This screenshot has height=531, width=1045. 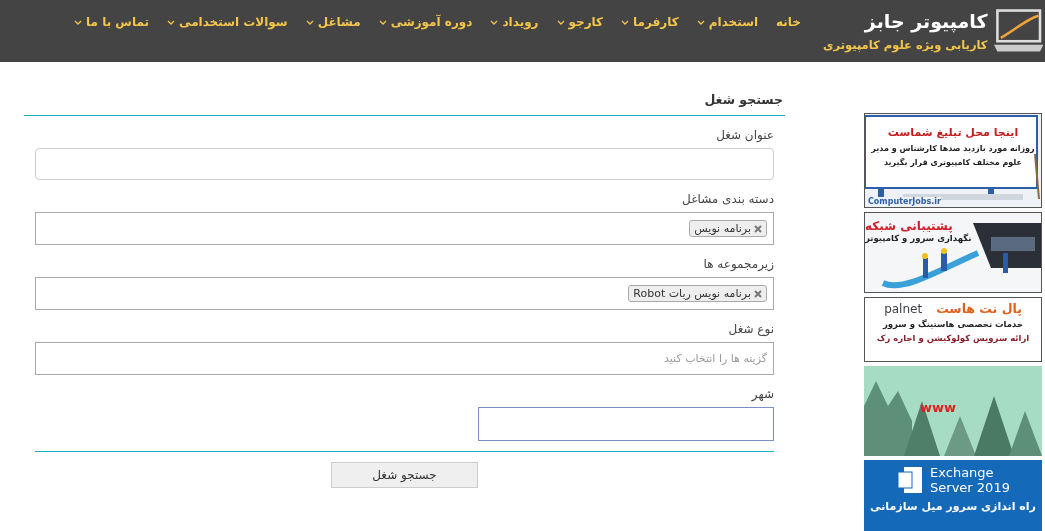 I want to click on ad-title: پال نت هاست, so click(x=979, y=308).